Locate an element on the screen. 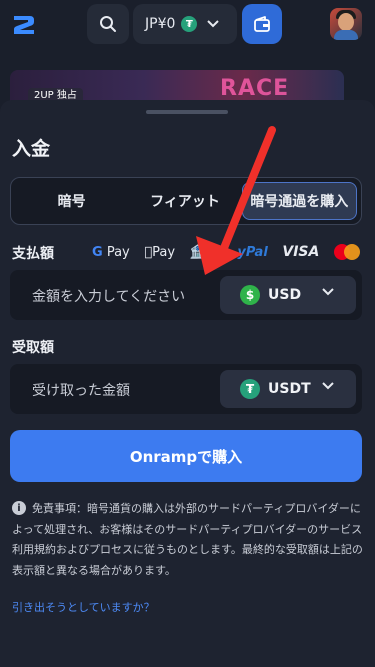 This screenshot has width=375, height=667. pay-currency-label: USD is located at coordinates (285, 295).